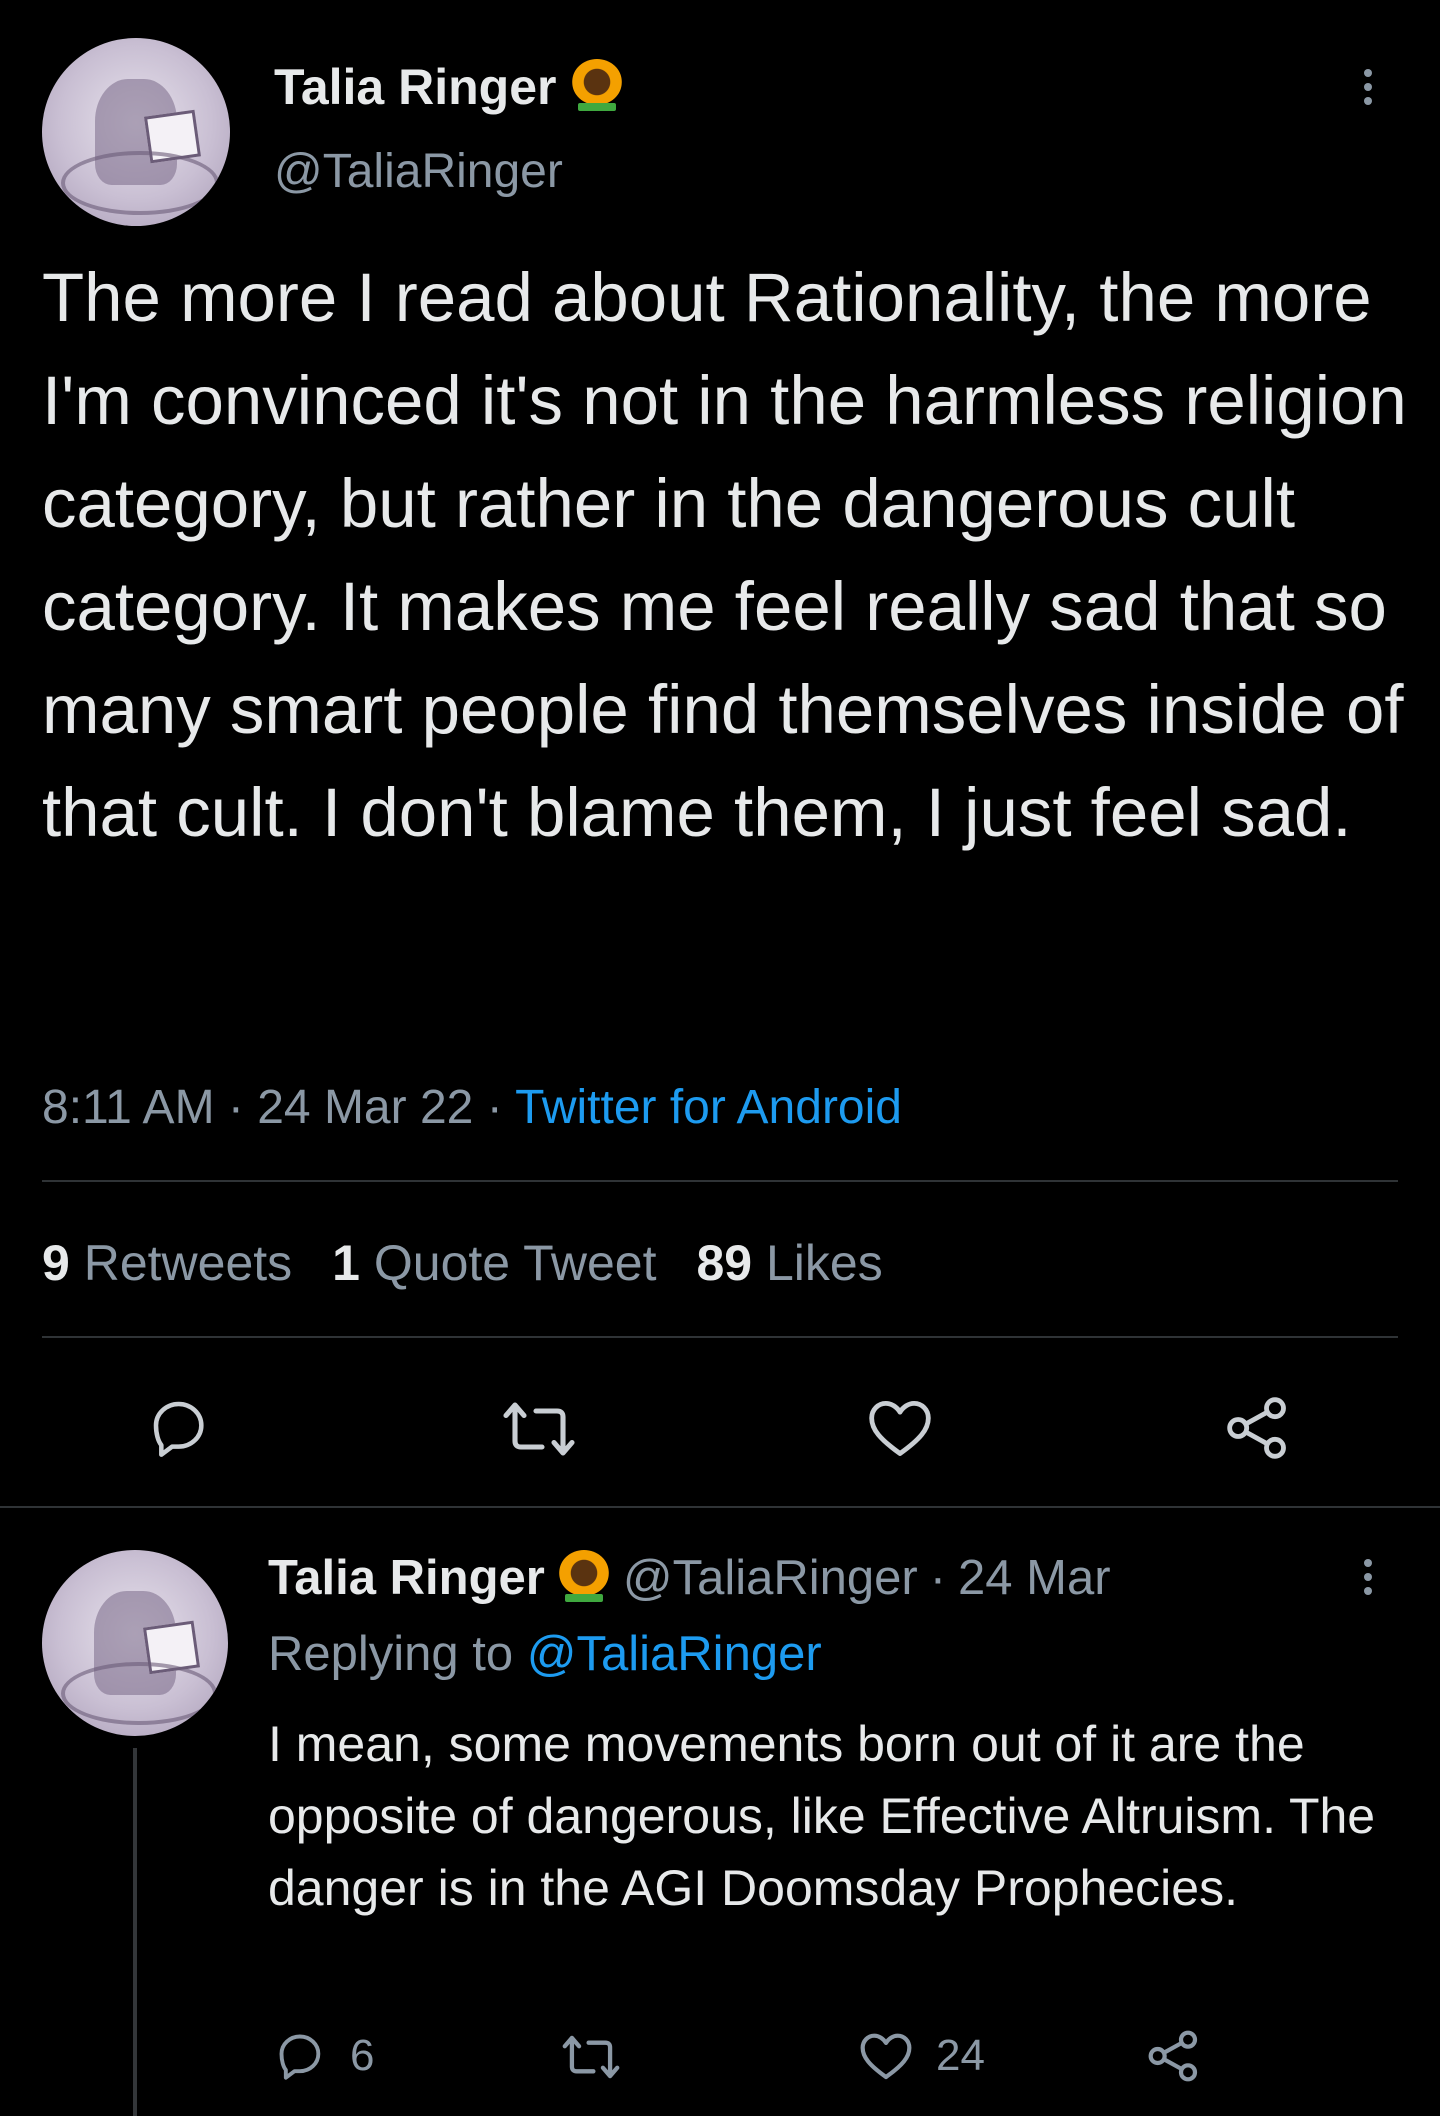  What do you see at coordinates (494, 1263) in the screenshot?
I see `quote-tweets-stat: 1 Quote Tweet` at bounding box center [494, 1263].